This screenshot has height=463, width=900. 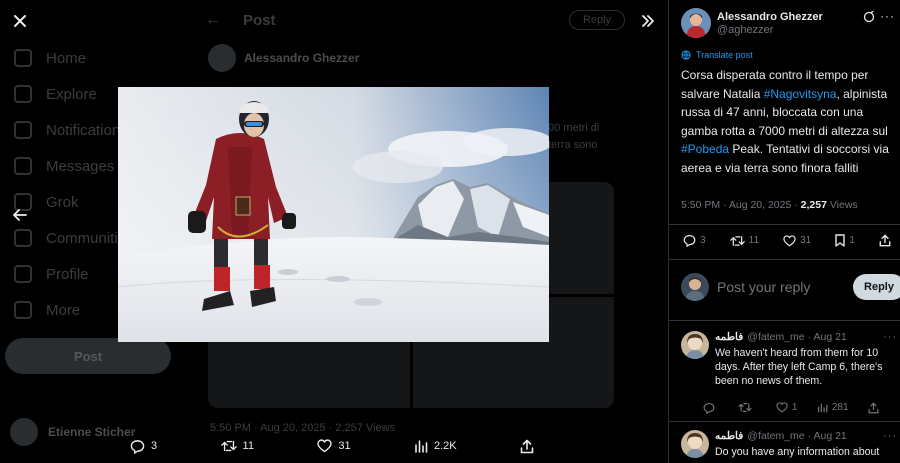 I want to click on like-count: 1, so click(x=794, y=408).